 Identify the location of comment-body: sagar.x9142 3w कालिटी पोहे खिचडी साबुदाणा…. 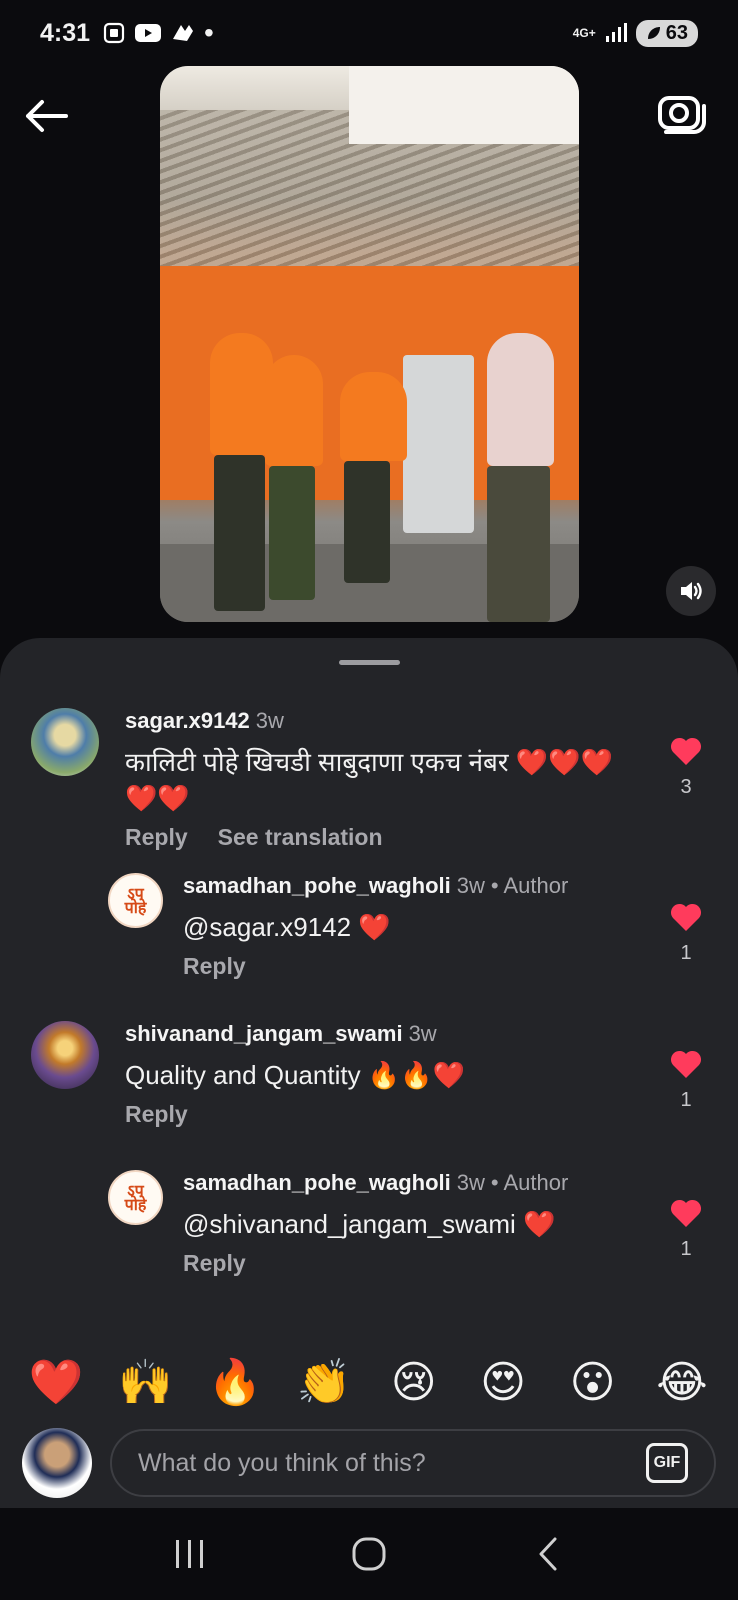
(369, 779).